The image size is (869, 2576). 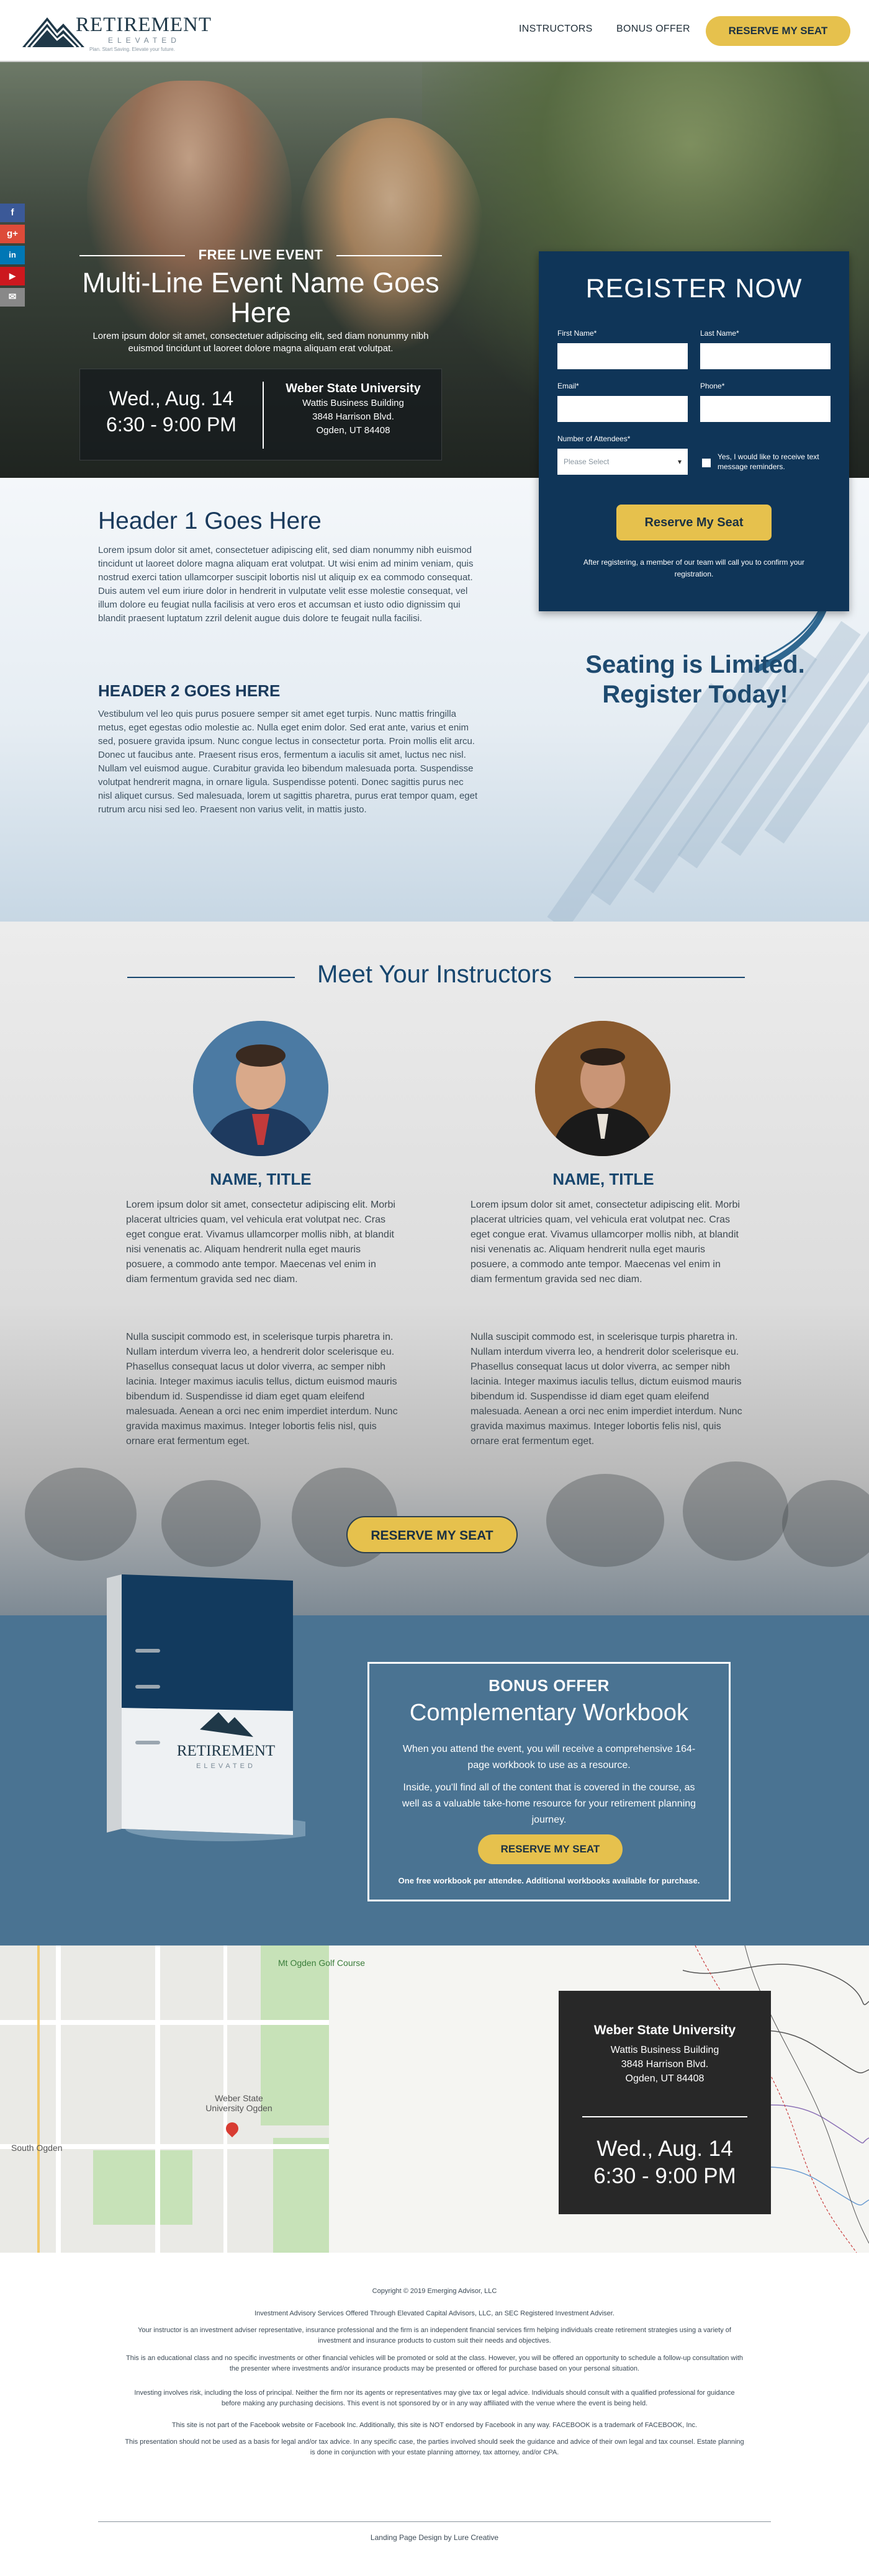 I want to click on reserve-seat-button: RESERVE MY SEAT, so click(x=432, y=1534).